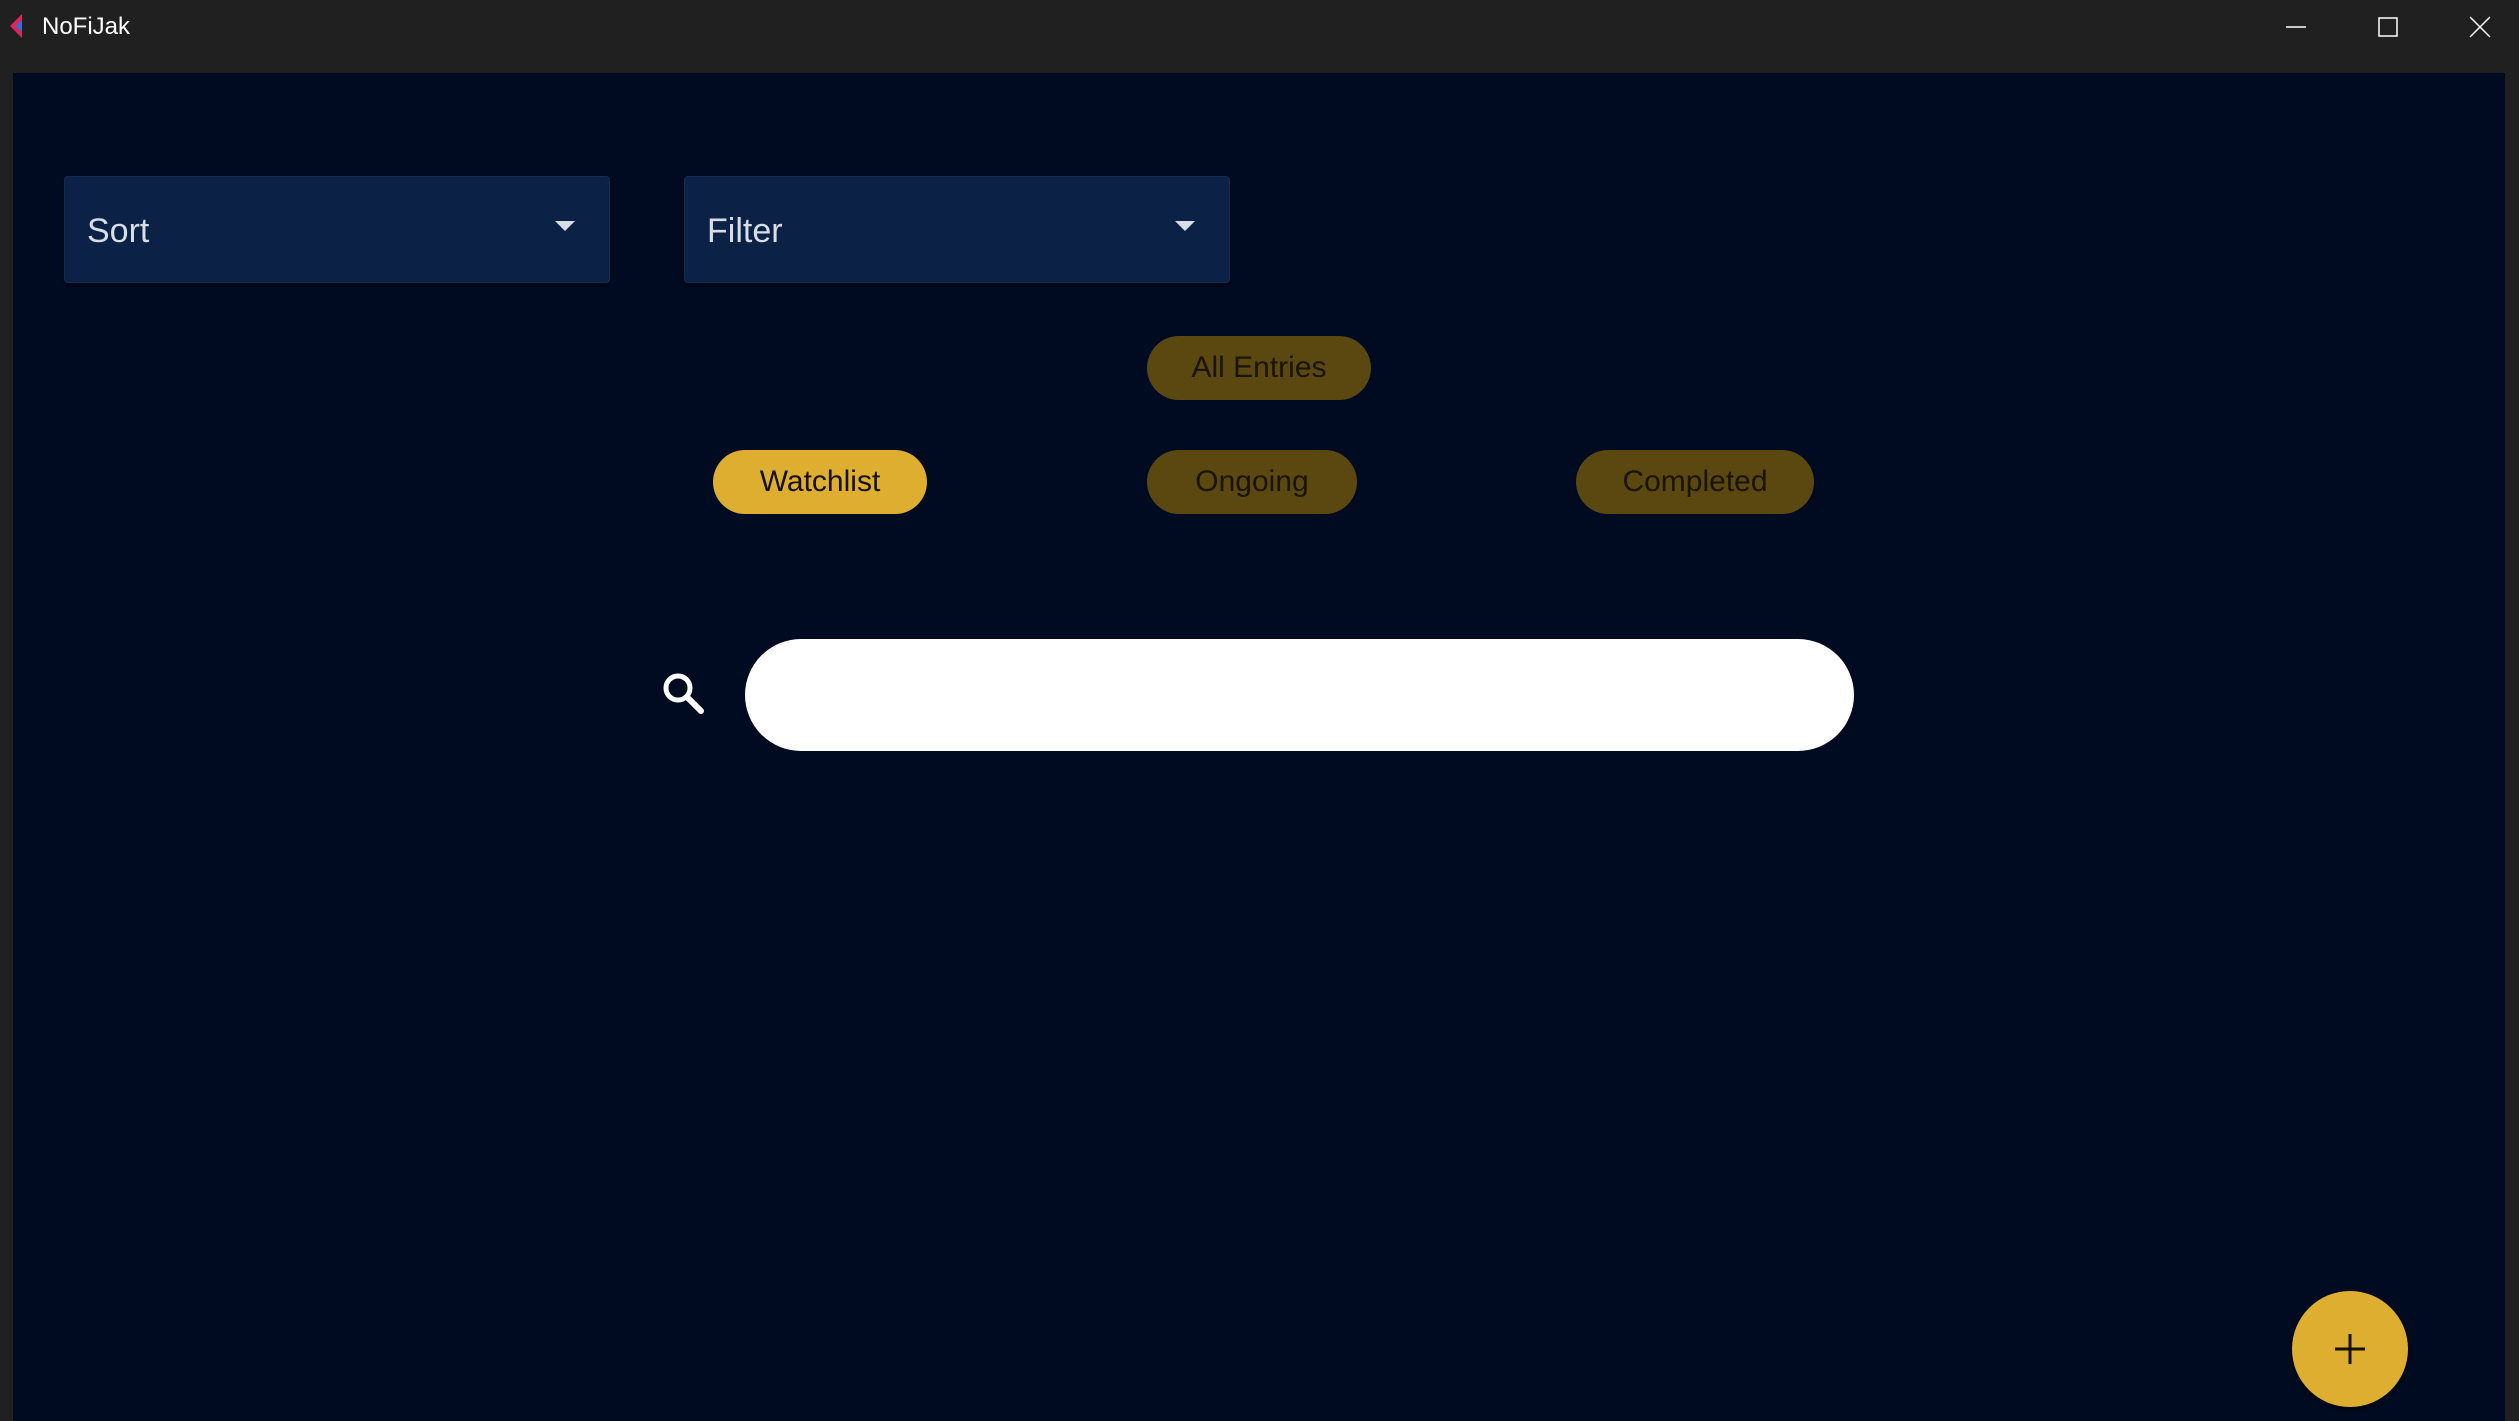 This screenshot has height=1421, width=2519. Describe the element at coordinates (1695, 482) in the screenshot. I see `completed-chip: Completed` at that location.